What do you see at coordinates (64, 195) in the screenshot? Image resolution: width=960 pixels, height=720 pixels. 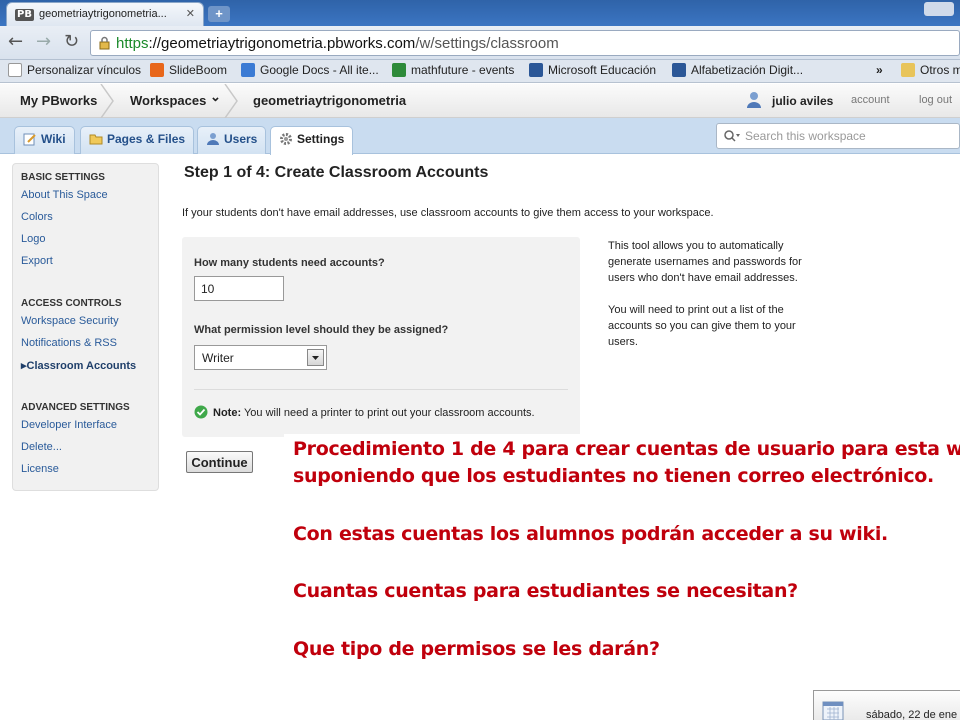 I see `sidebar-item-about: About This Space` at bounding box center [64, 195].